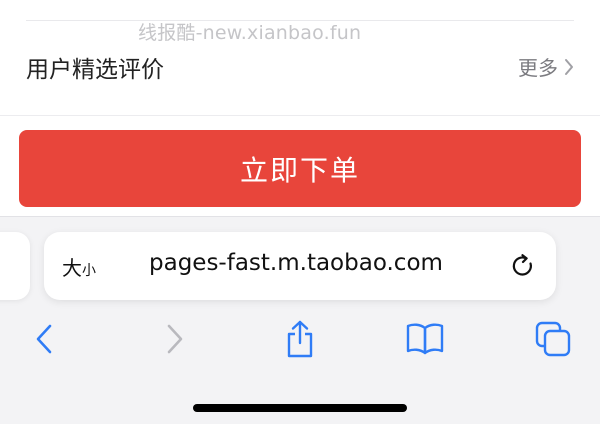 The width and height of the screenshot is (600, 424). I want to click on url-text: pages-fast.m.taobao.com, so click(296, 263).